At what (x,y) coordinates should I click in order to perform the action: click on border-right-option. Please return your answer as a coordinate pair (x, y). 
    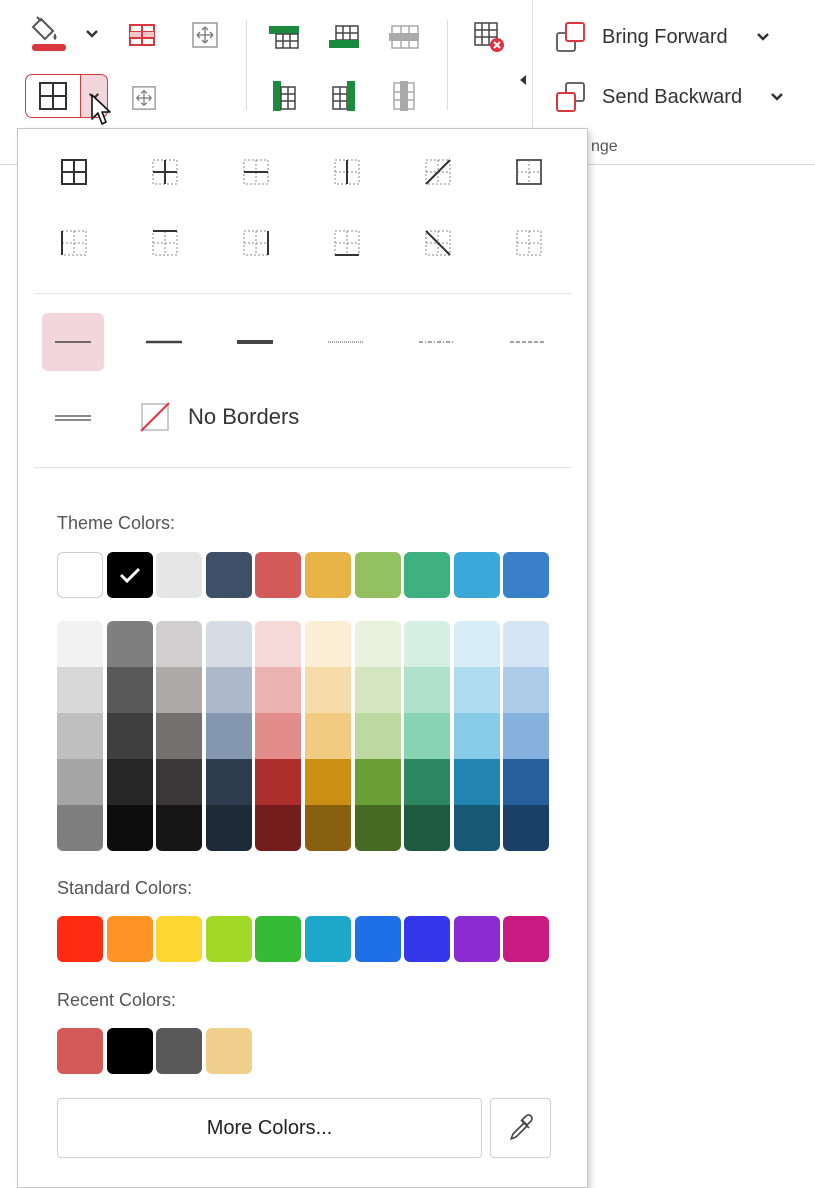
    Looking at the image, I should click on (256, 243).